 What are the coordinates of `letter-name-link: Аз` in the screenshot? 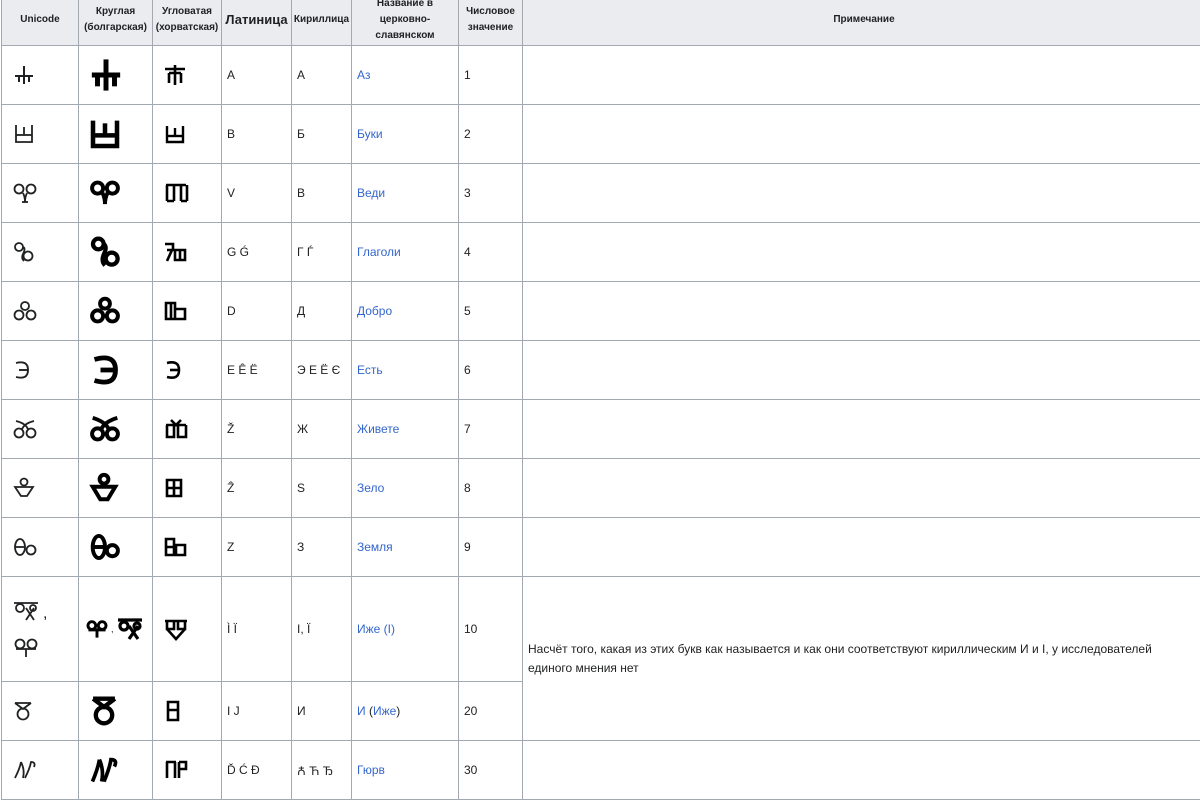 It's located at (364, 75).